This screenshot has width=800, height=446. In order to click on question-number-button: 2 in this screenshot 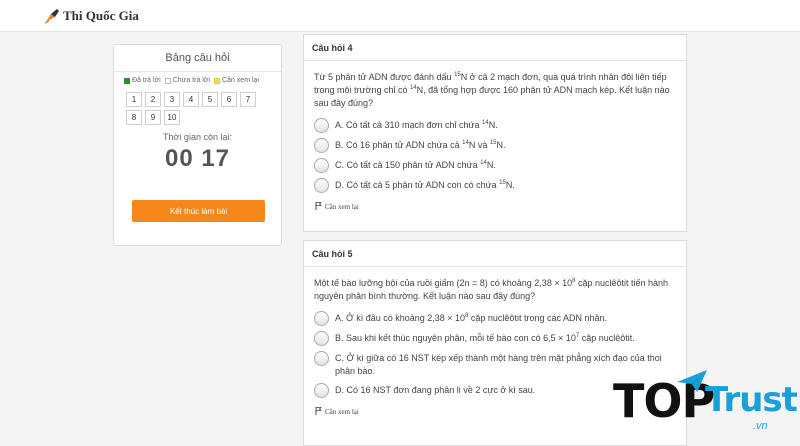, I will do `click(153, 99)`.